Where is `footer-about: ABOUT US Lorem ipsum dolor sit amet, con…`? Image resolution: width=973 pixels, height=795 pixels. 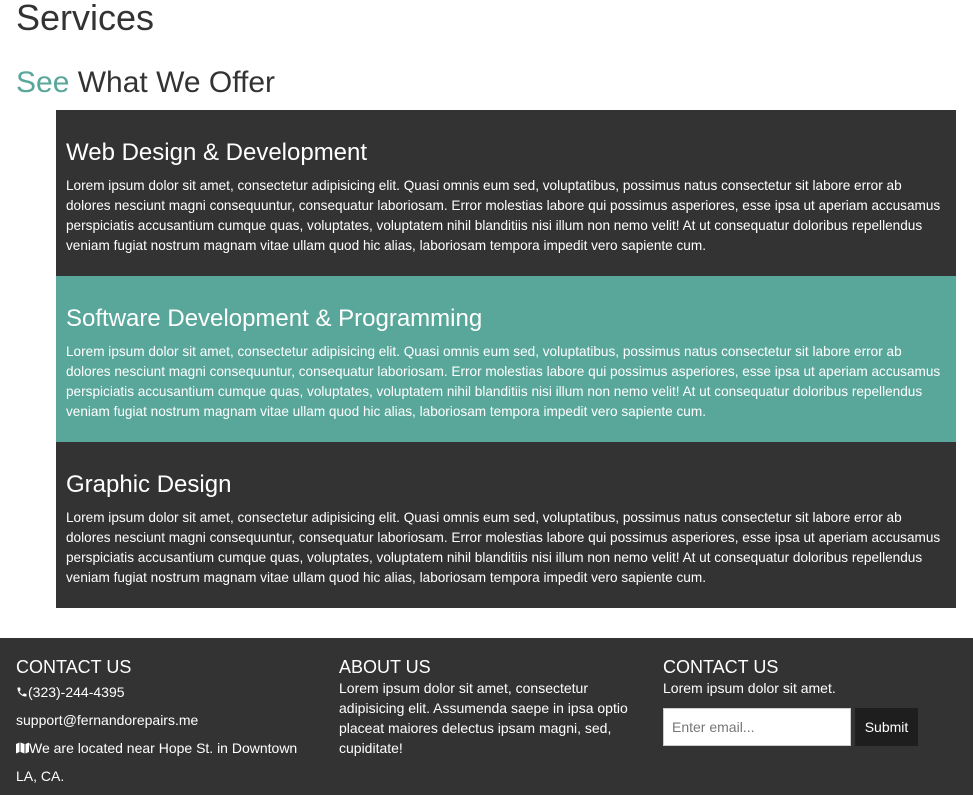
footer-about: ABOUT US Lorem ipsum dolor sit amet, con… is located at coordinates (489, 707).